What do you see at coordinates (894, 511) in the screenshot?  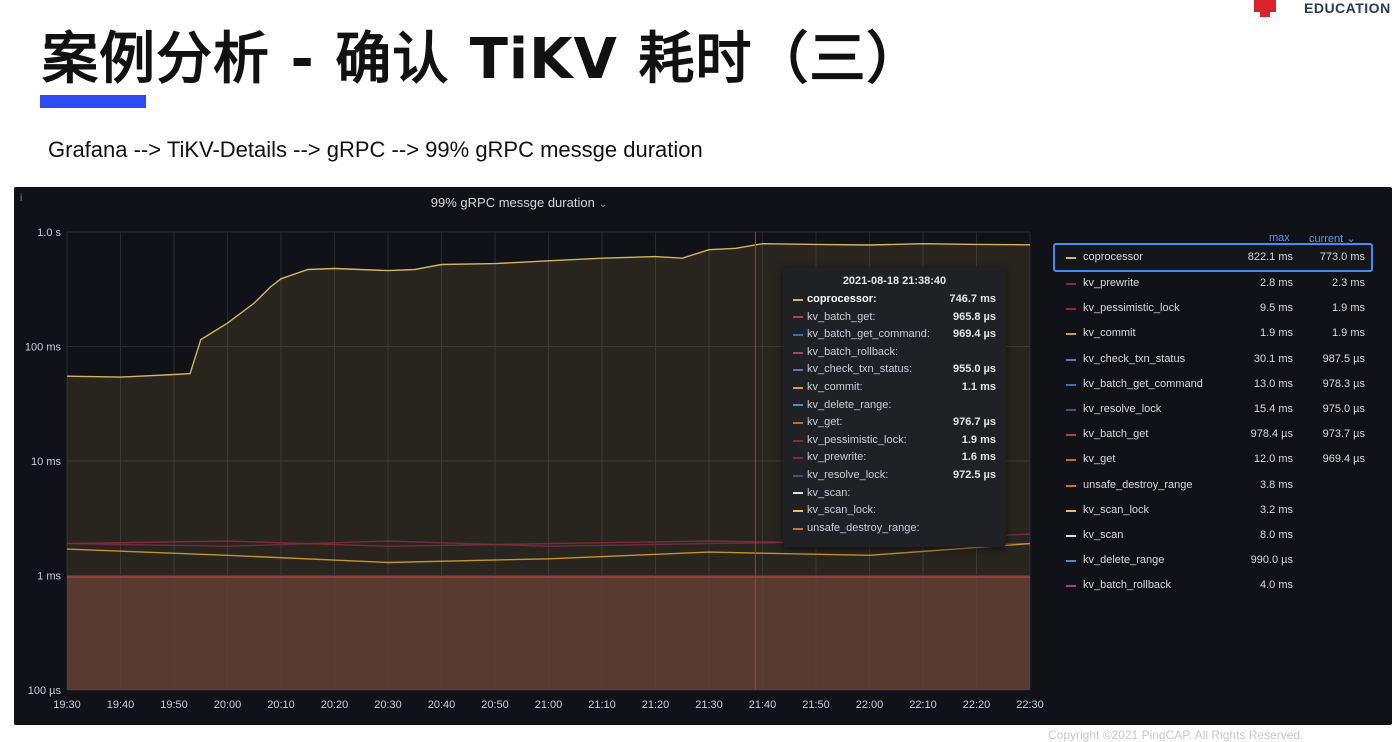 I see `tooltip-row: kv_scan_lock:` at bounding box center [894, 511].